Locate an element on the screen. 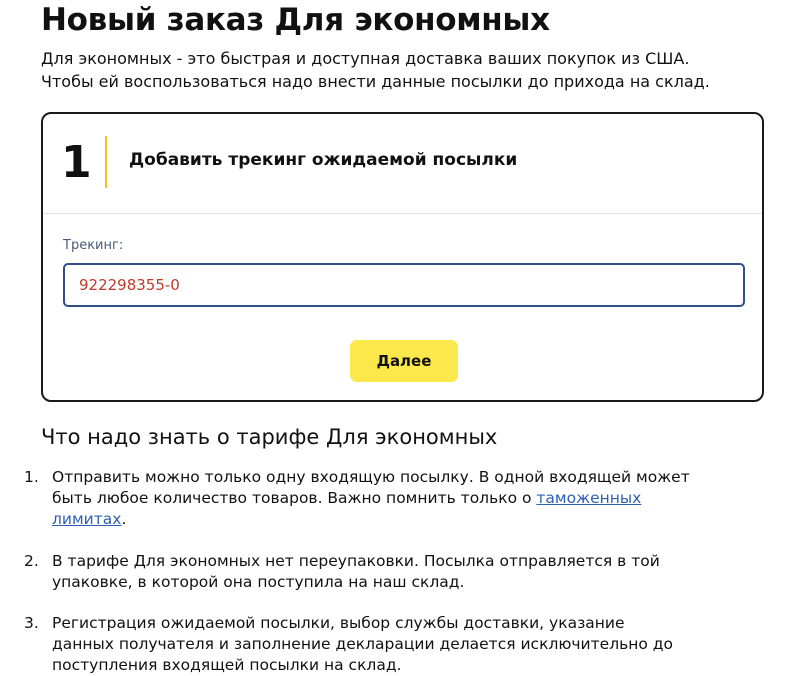  card-divider is located at coordinates (402, 213).